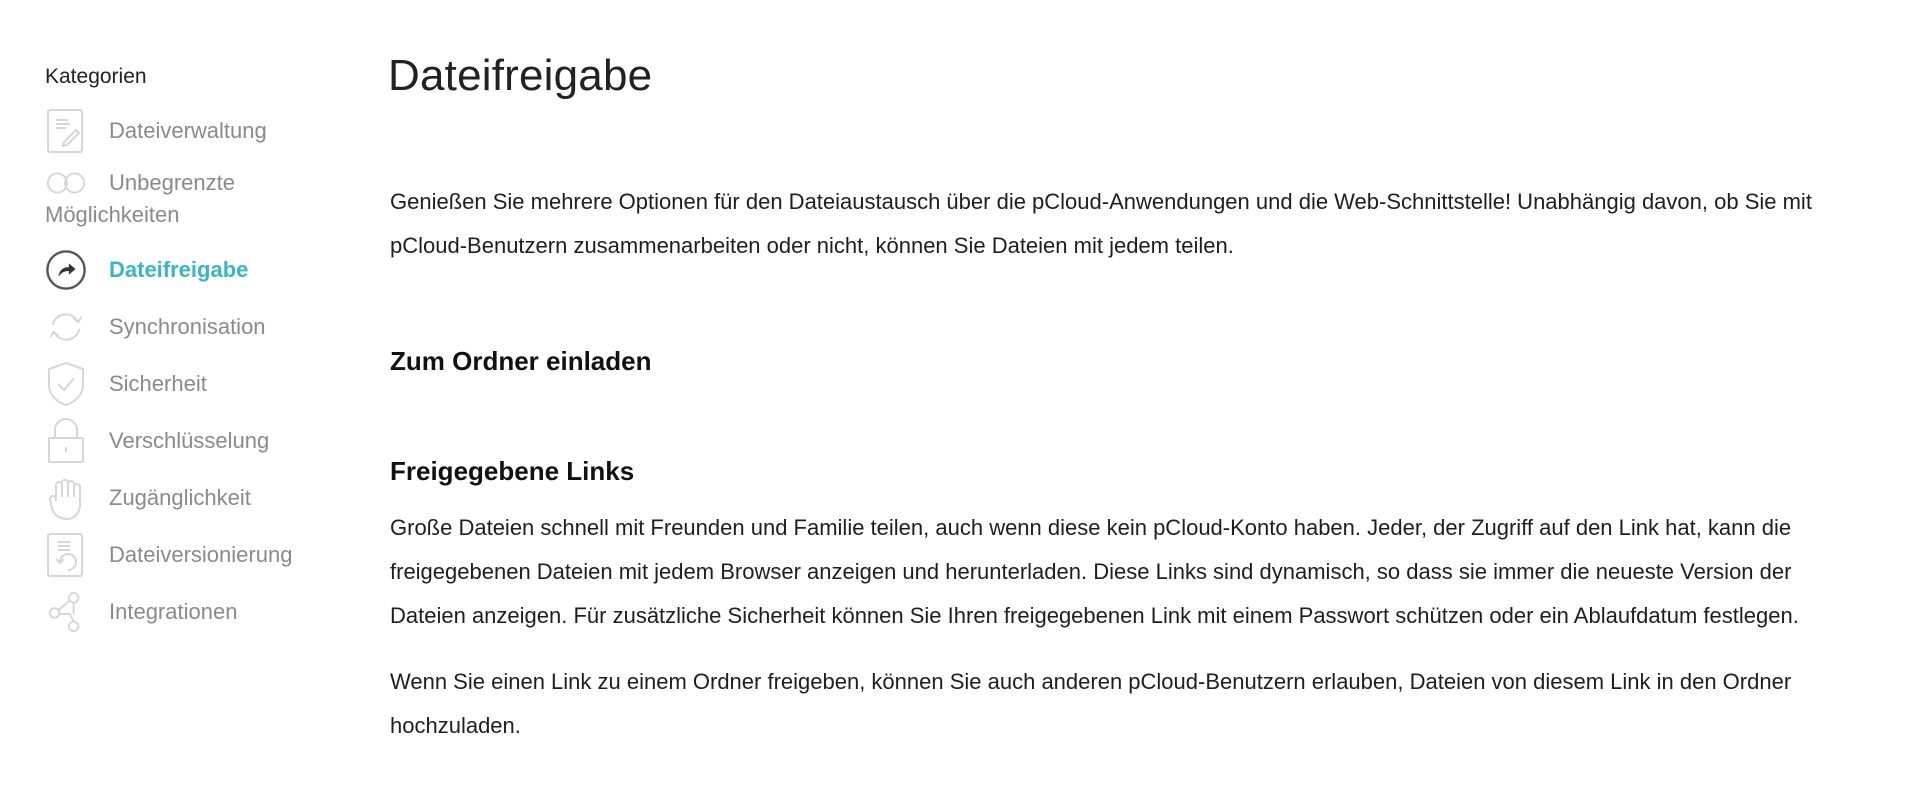 This screenshot has height=808, width=1920. What do you see at coordinates (66, 131) in the screenshot?
I see `document-edit-icon` at bounding box center [66, 131].